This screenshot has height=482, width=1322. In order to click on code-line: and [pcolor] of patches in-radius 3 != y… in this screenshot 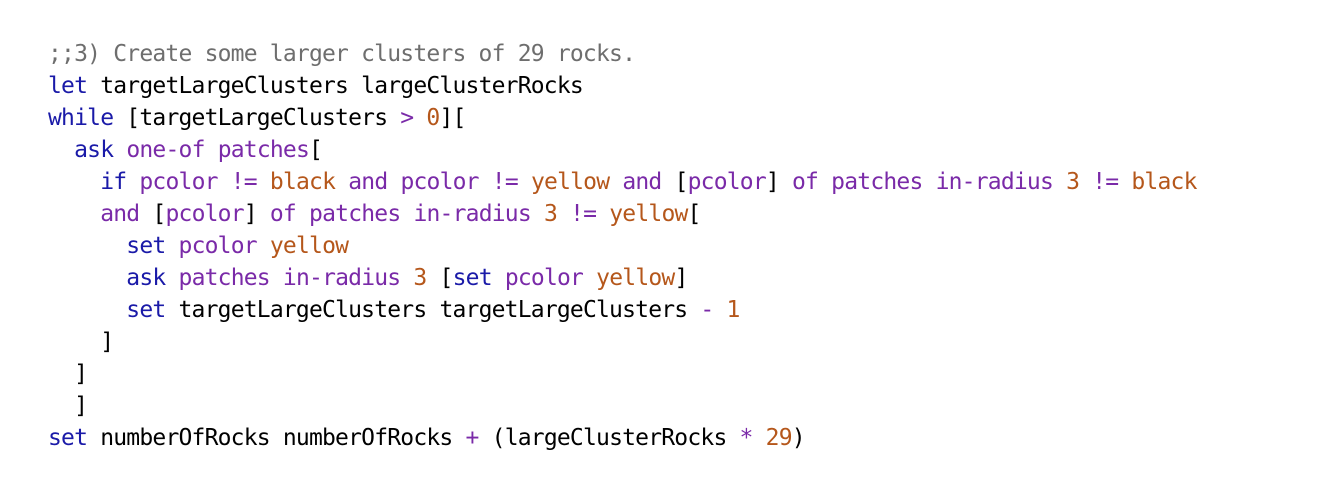, I will do `click(374, 214)`.